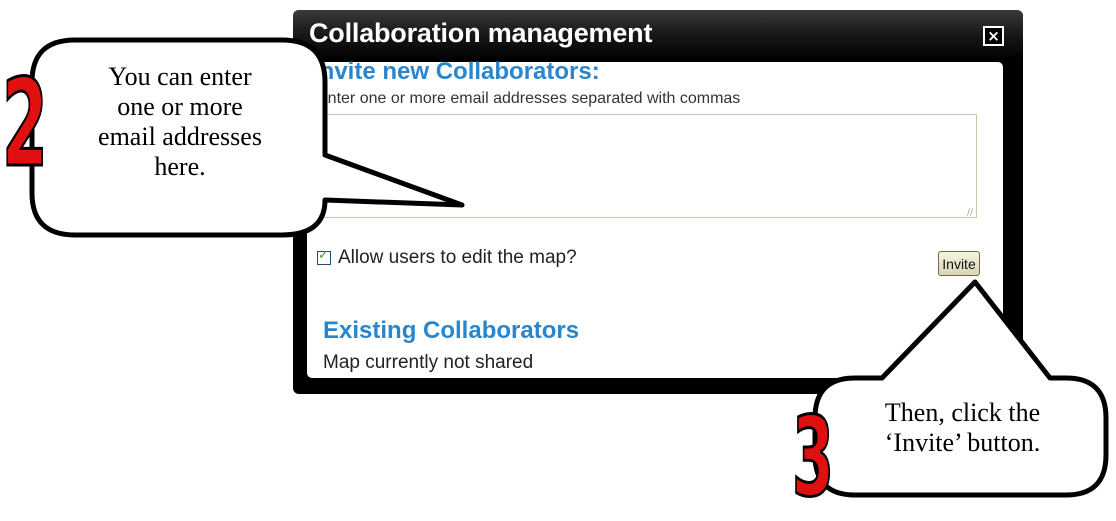 The width and height of the screenshot is (1116, 521). I want to click on step-number-3: 3, so click(813, 457).